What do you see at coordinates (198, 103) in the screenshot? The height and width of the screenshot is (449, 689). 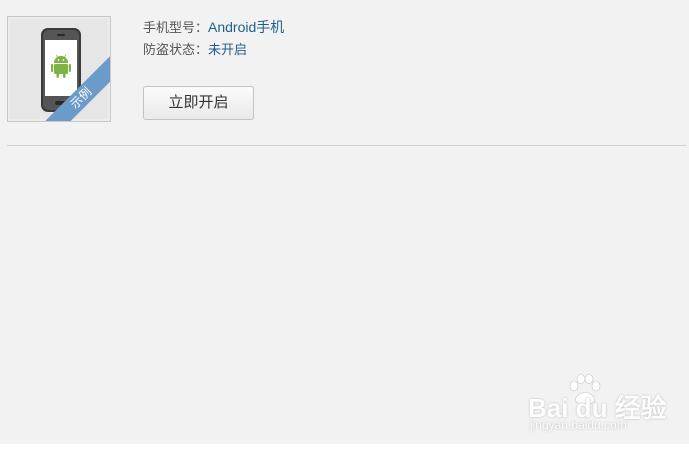 I see `enable-now-button: 立即开启` at bounding box center [198, 103].